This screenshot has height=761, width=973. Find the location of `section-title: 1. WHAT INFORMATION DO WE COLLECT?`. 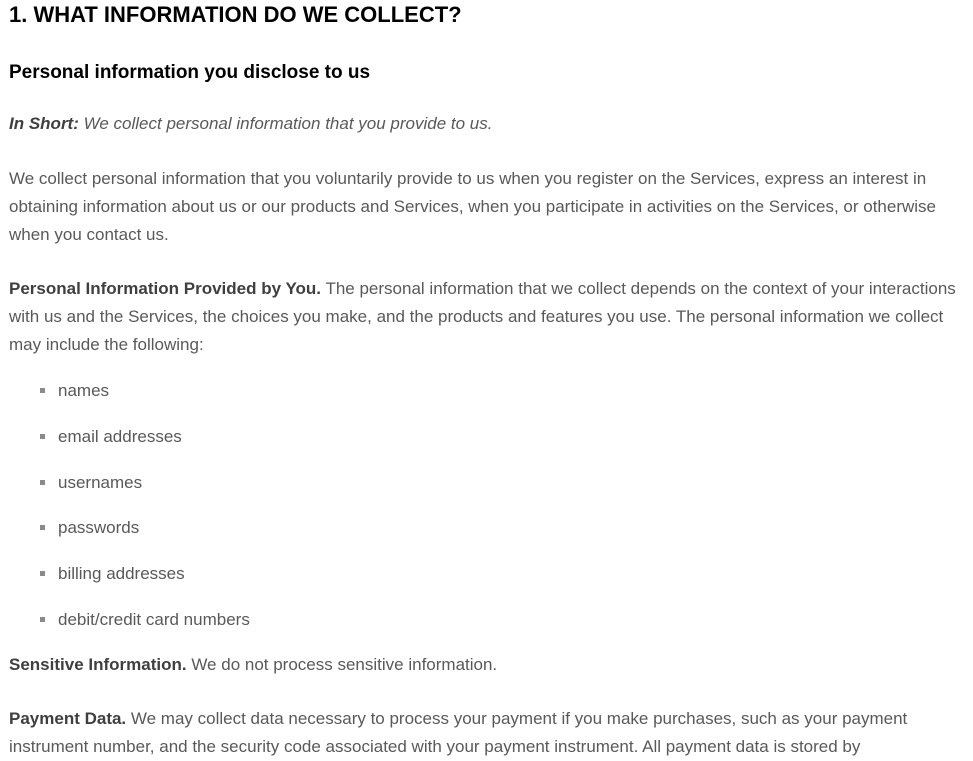

section-title: 1. WHAT INFORMATION DO WE COLLECT? is located at coordinates (235, 14).